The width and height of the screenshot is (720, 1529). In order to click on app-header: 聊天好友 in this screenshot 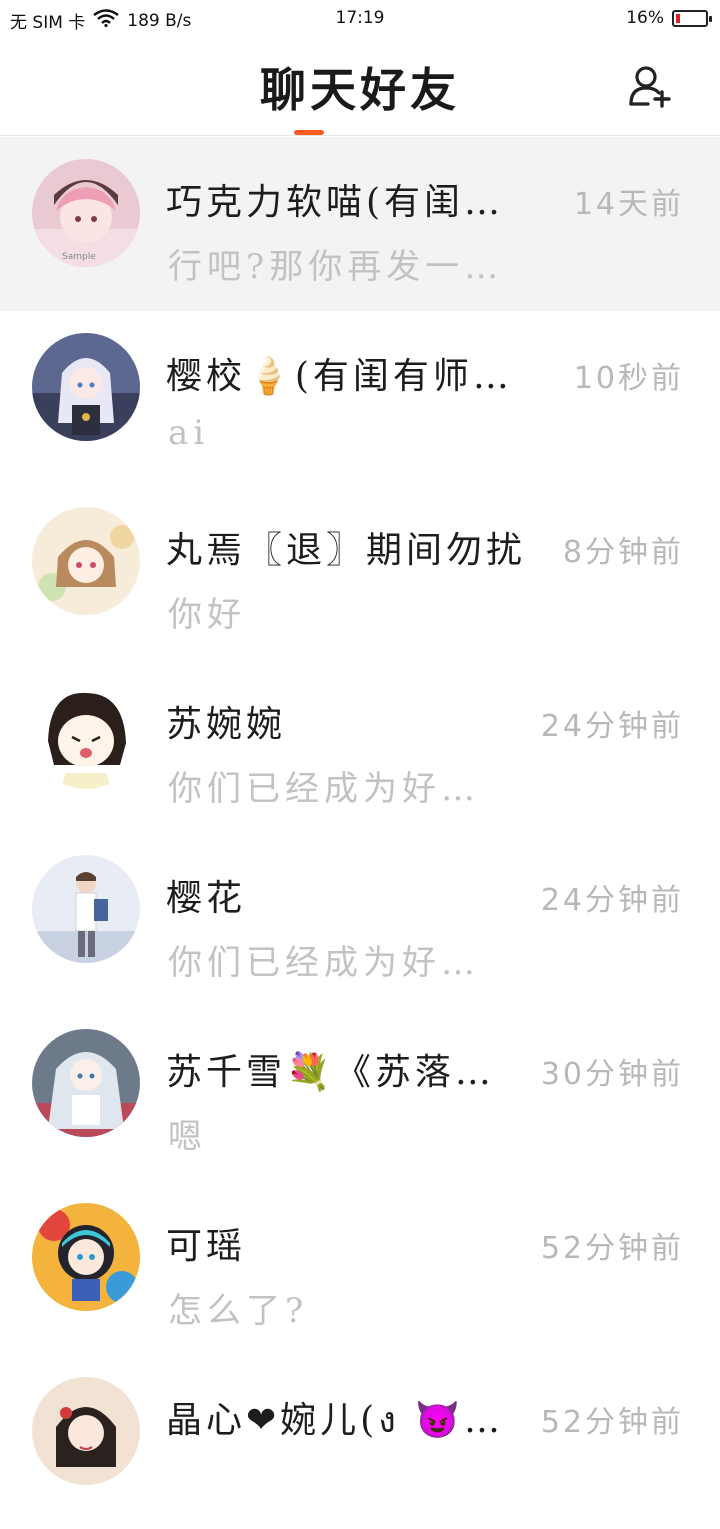, I will do `click(360, 86)`.